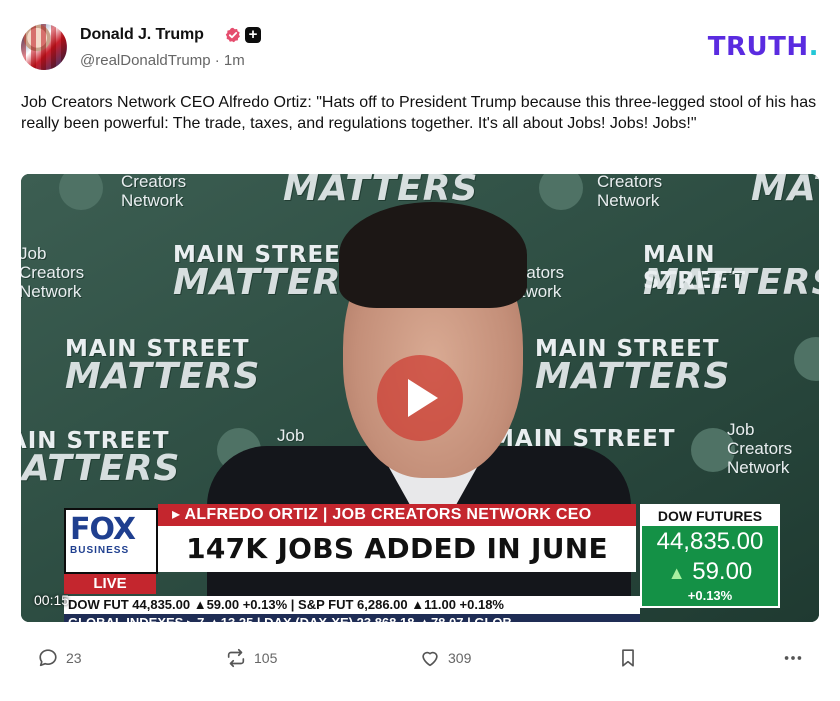  Describe the element at coordinates (44, 47) in the screenshot. I see `avatar` at that location.